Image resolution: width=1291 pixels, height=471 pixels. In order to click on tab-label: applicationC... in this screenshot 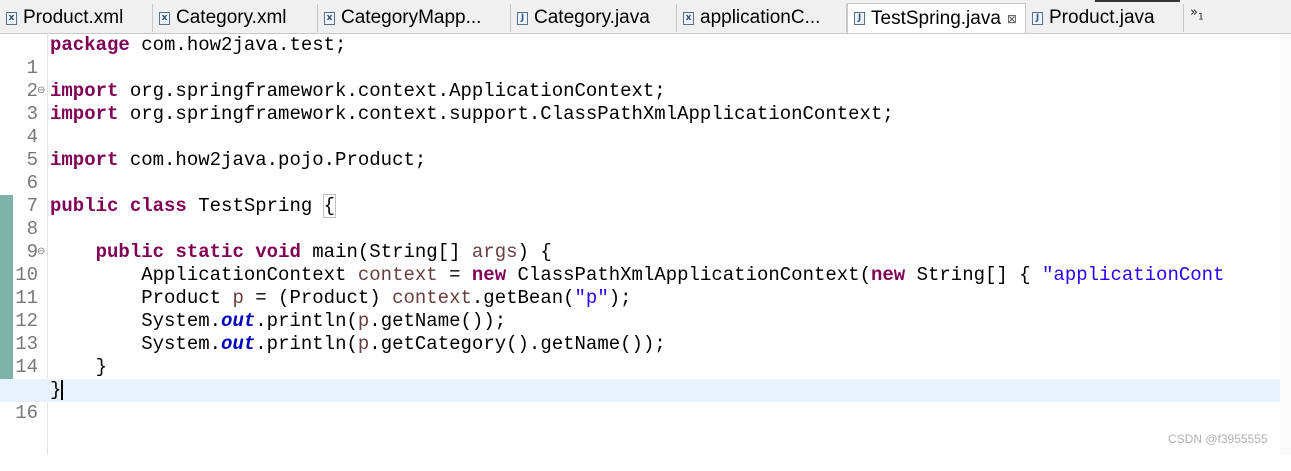, I will do `click(760, 17)`.